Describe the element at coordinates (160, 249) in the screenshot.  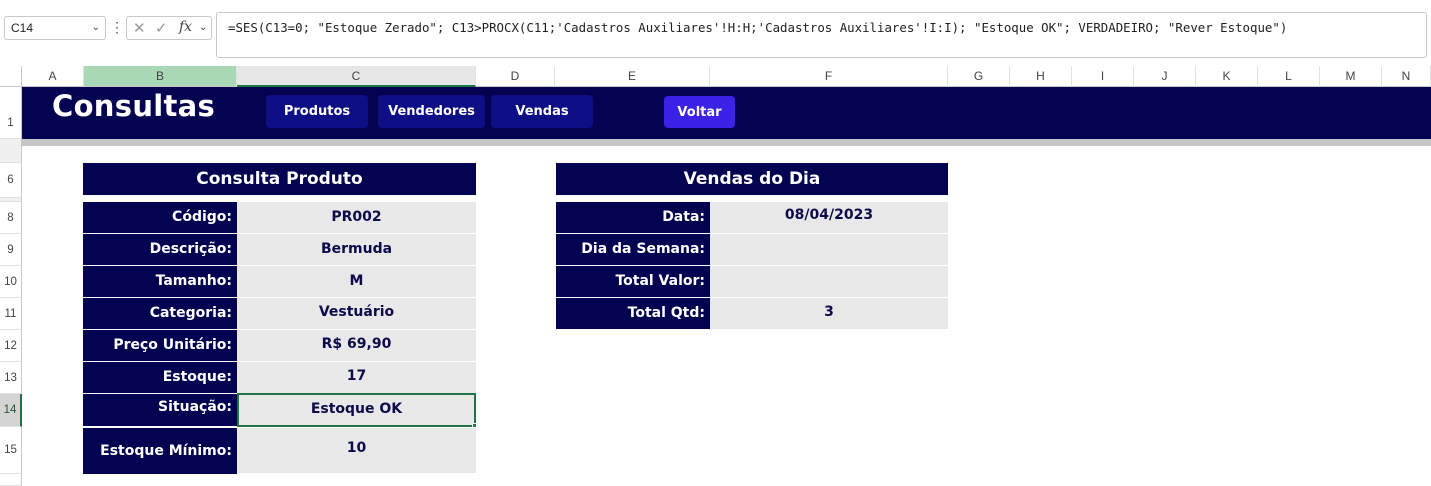
I see `field-label-descricao: Descrição:` at that location.